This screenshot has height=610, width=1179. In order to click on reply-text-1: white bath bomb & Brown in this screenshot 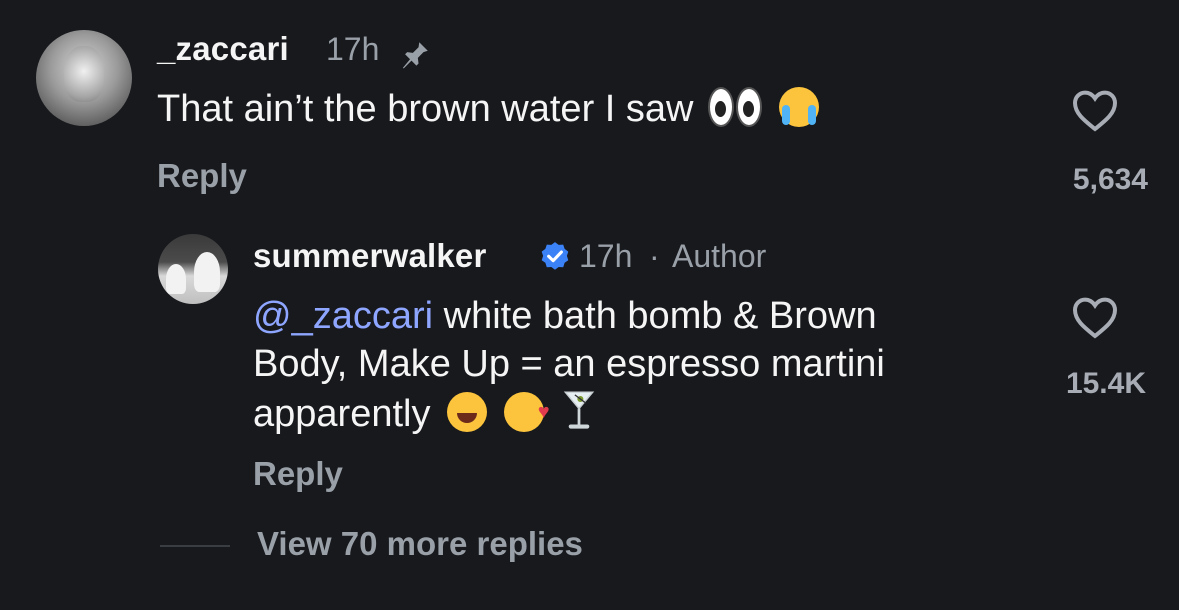, I will do `click(655, 316)`.